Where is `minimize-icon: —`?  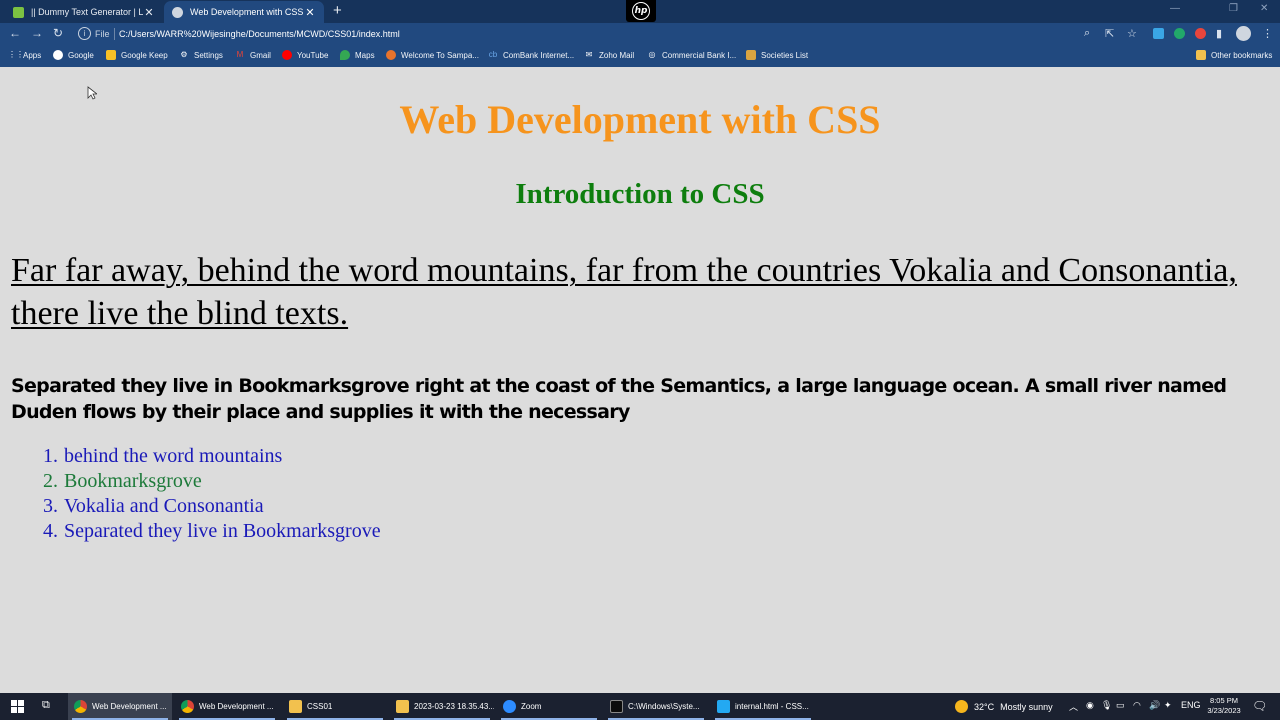 minimize-icon: — is located at coordinates (1175, 8).